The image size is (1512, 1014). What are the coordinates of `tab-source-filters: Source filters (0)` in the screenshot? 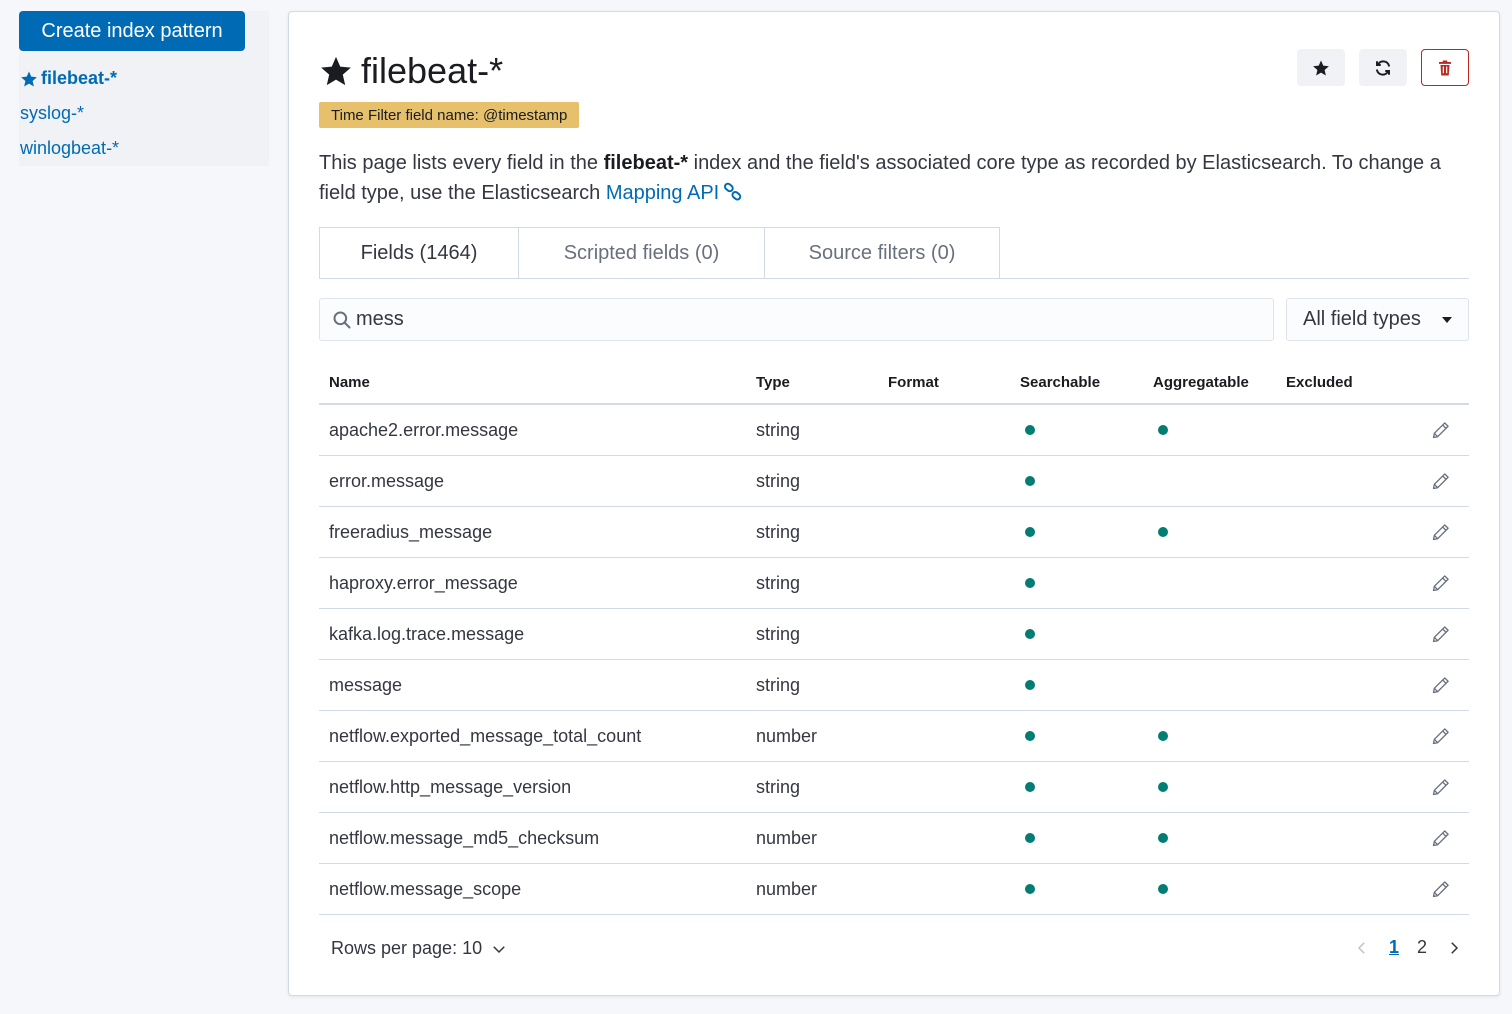 It's located at (882, 252).